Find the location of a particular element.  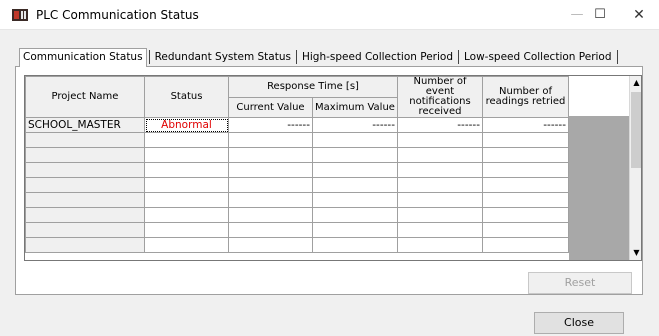

header-status: Status is located at coordinates (186, 97).